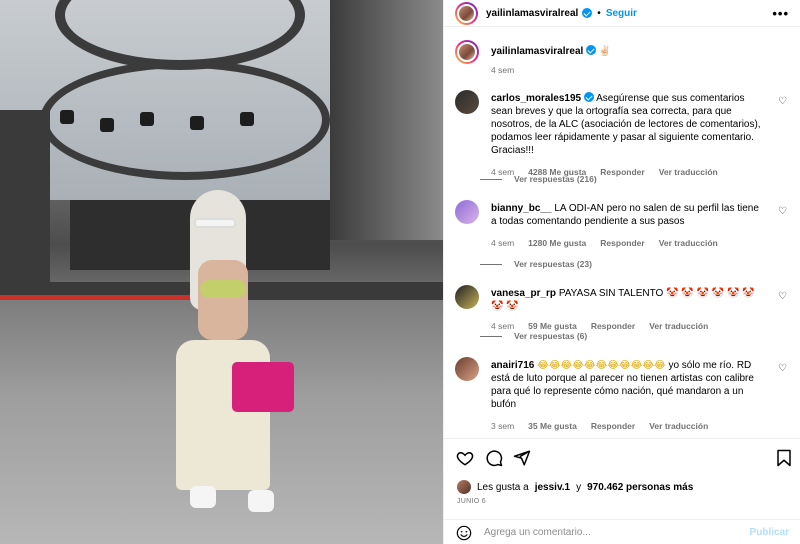 This screenshot has height=544, width=800. I want to click on action-bar, so click(624, 459).